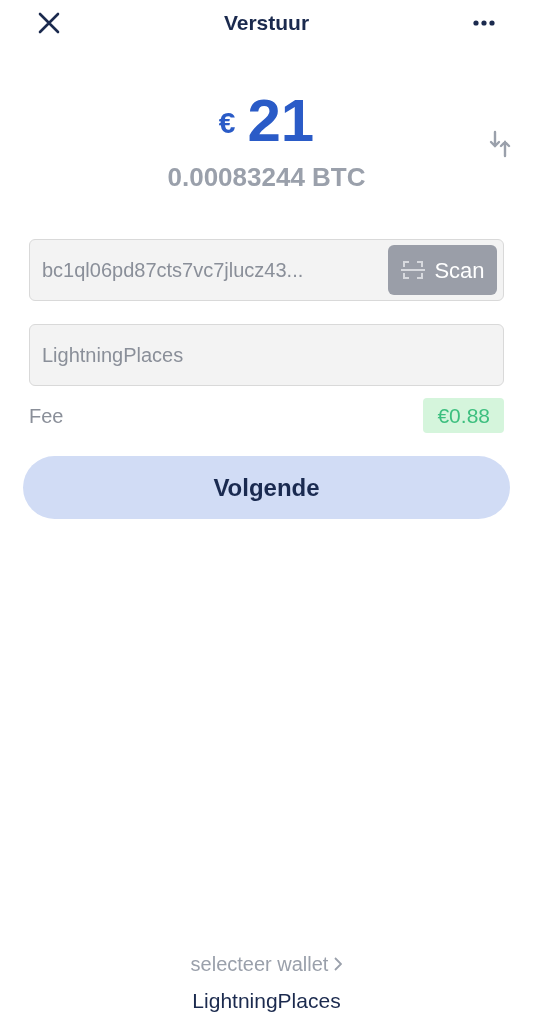 This screenshot has height=1024, width=533. I want to click on currency-symbol: €, so click(227, 122).